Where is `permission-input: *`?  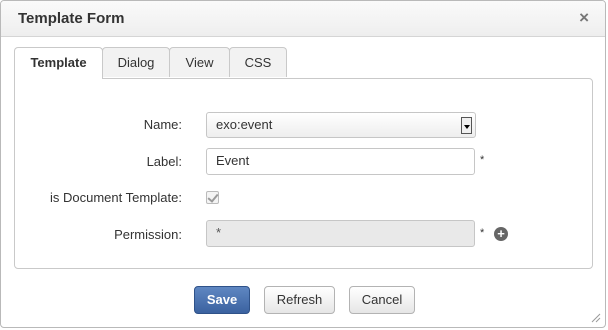 permission-input: * is located at coordinates (340, 233).